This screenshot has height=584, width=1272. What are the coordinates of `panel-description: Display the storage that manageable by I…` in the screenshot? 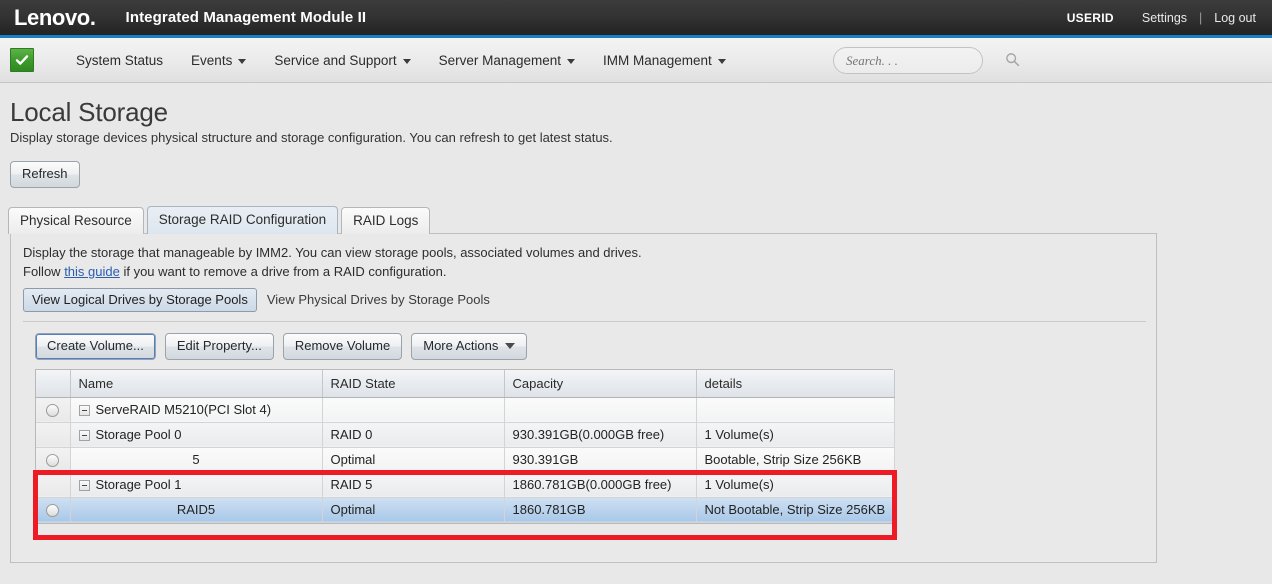 It's located at (583, 263).